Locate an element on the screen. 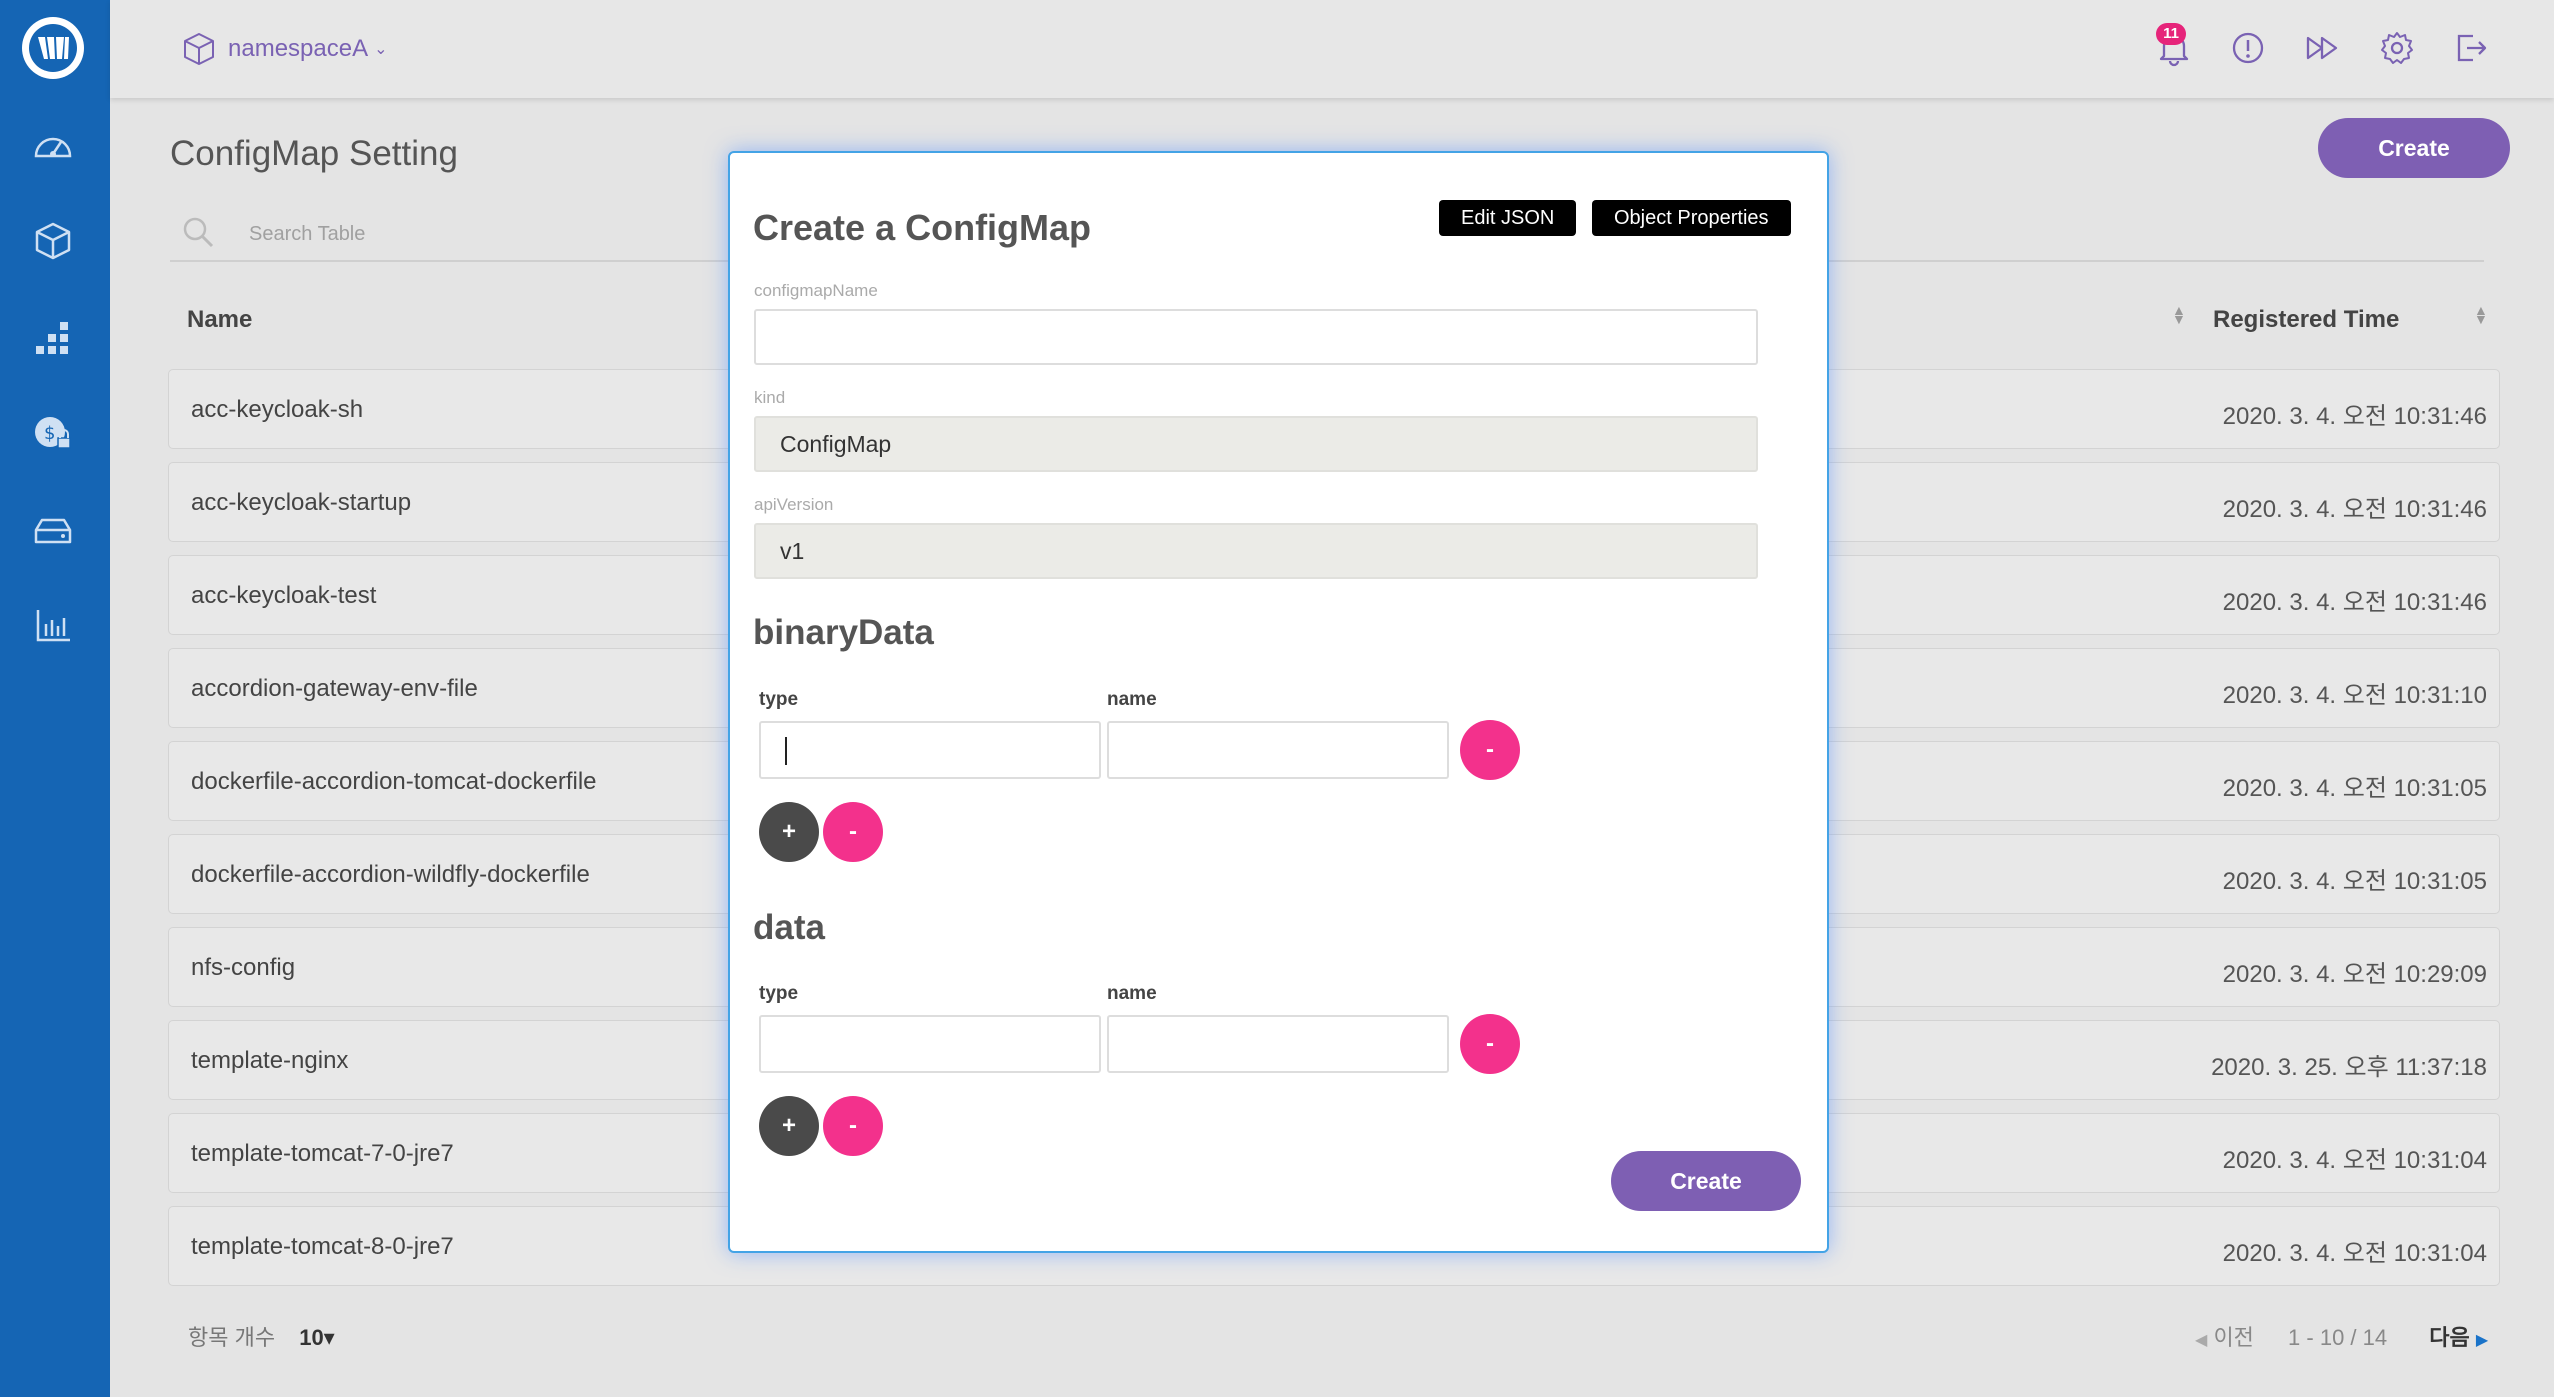  row-name: dockerfile-accordion-wildfly-dockerfile is located at coordinates (390, 874).